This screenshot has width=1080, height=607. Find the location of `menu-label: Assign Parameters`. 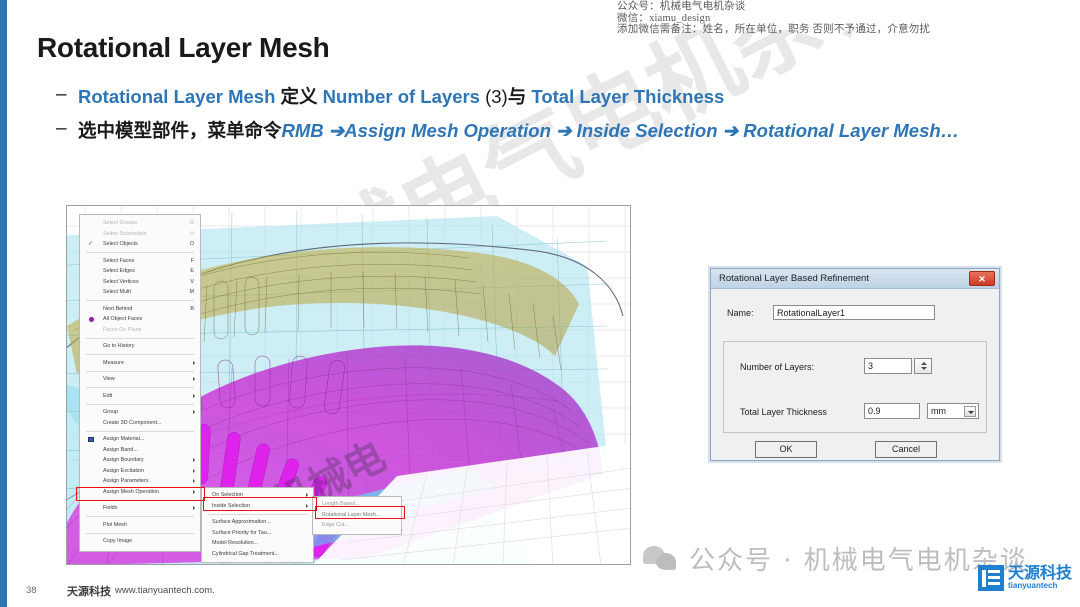

menu-label: Assign Parameters is located at coordinates (126, 481).